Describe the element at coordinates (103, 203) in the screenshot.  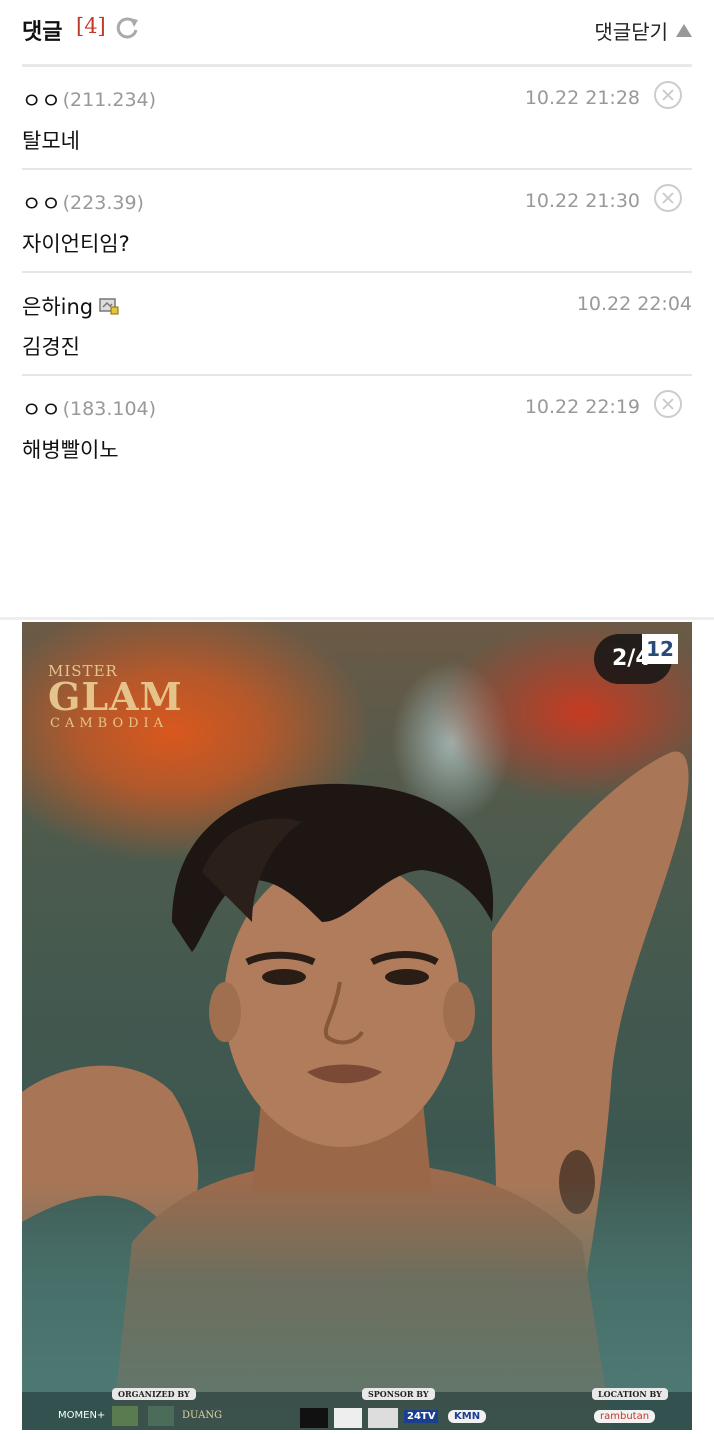
I see `comment-ip: (223.39)` at that location.